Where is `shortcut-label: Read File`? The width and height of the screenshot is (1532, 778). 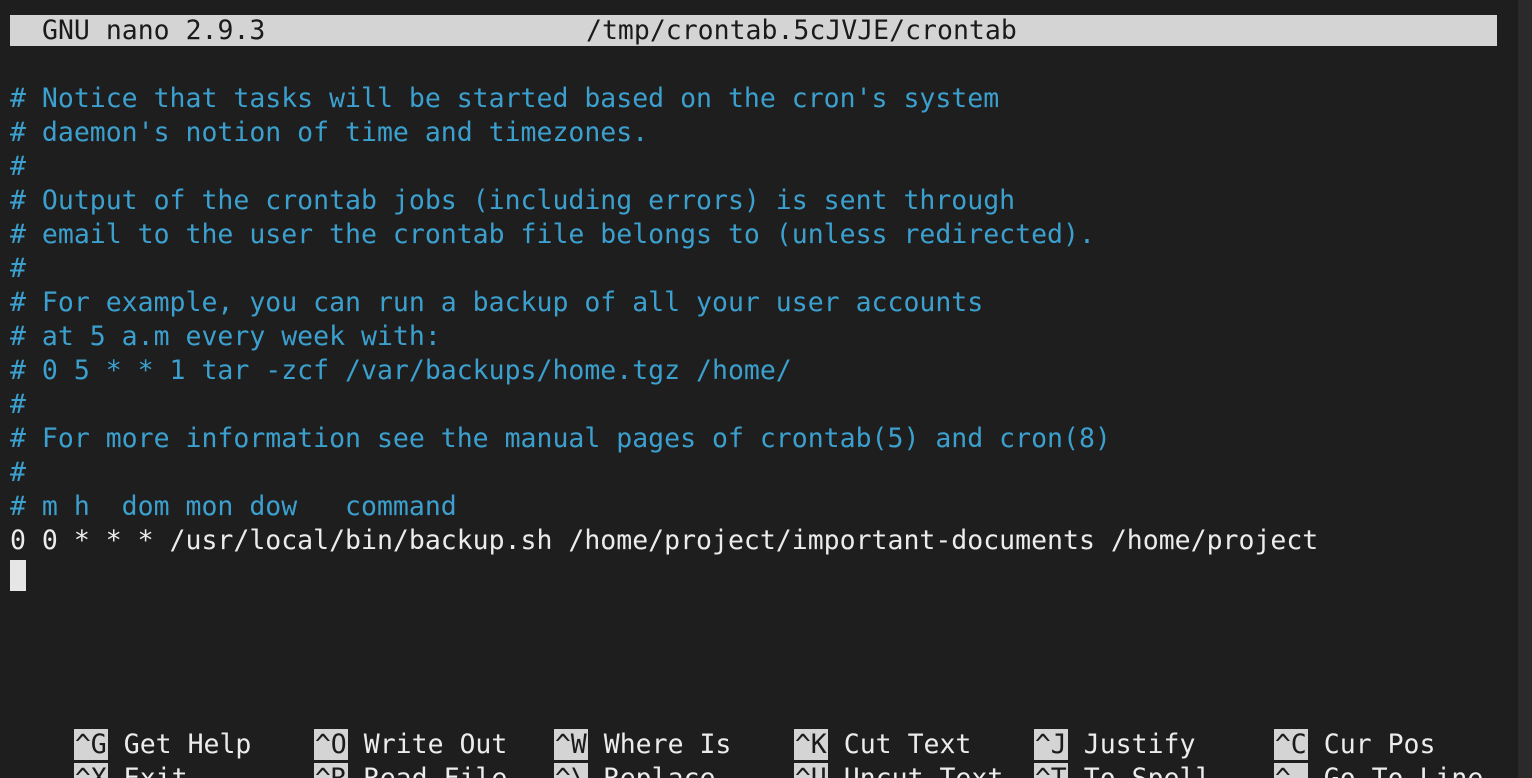
shortcut-label: Read File is located at coordinates (436, 770).